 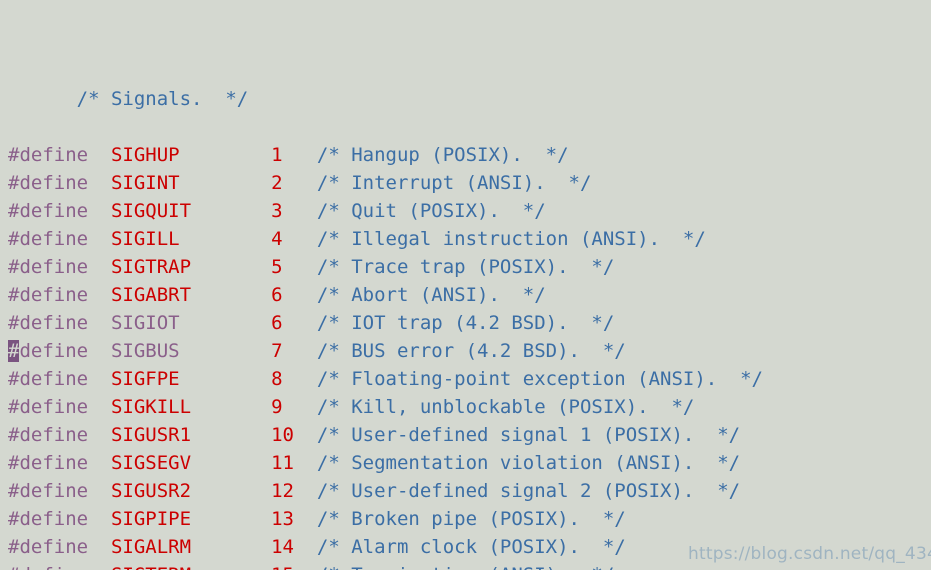 I want to click on macro-name: SIGILL, so click(x=191, y=239).